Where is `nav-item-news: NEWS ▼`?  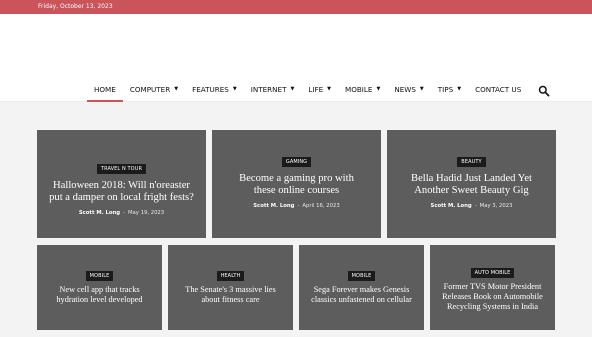
nav-item-news: NEWS ▼ is located at coordinates (408, 89).